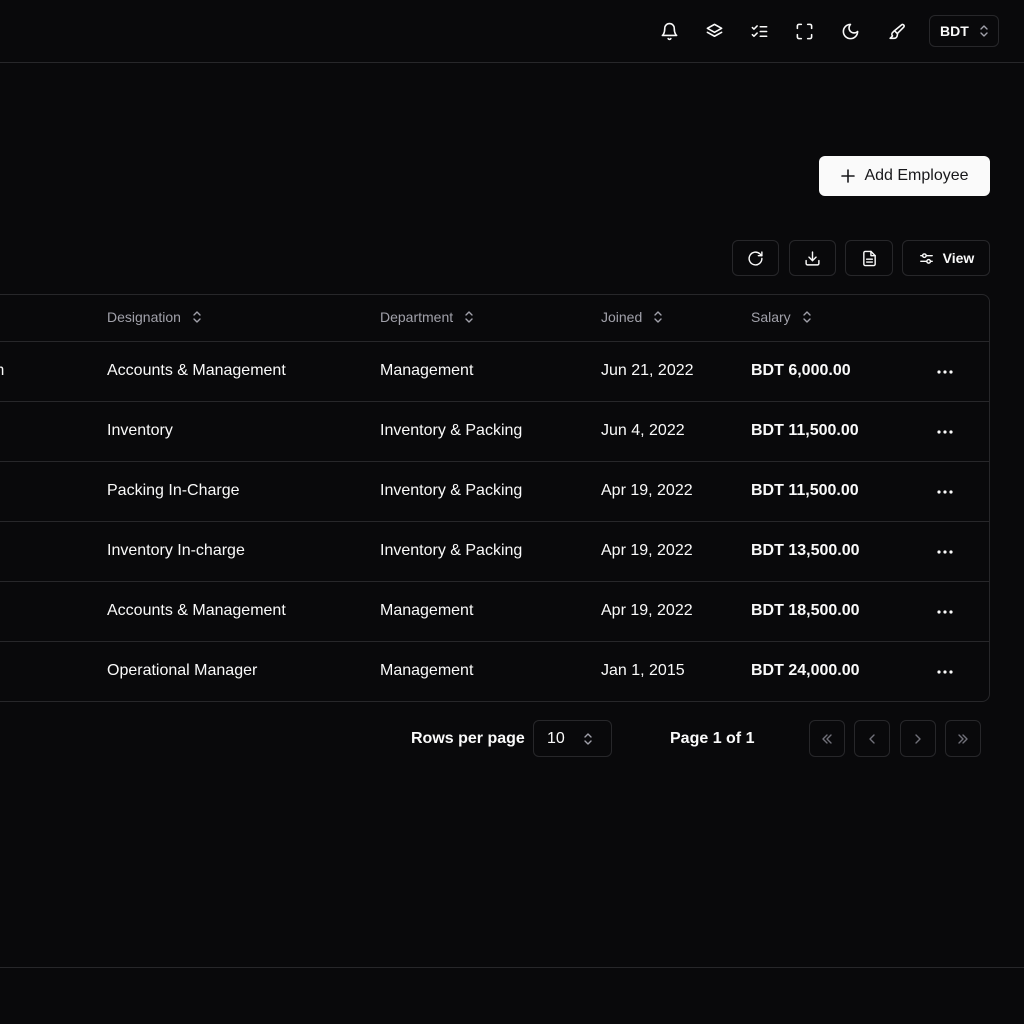 The image size is (1024, 1024). I want to click on view-button: View, so click(946, 258).